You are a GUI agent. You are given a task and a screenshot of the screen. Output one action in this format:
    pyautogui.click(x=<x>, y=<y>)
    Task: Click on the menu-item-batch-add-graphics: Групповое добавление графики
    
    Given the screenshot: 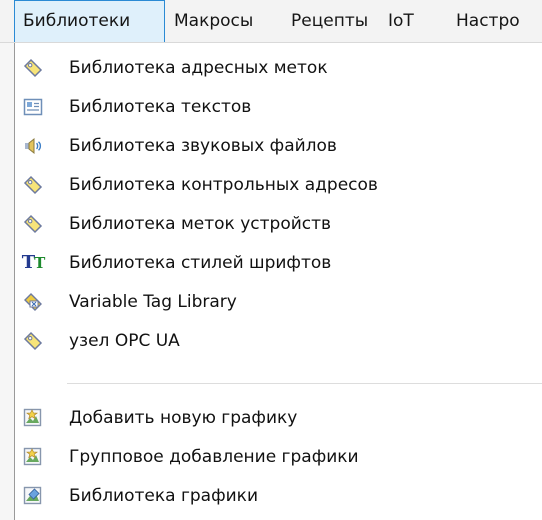 What is the action you would take?
    pyautogui.click(x=278, y=457)
    